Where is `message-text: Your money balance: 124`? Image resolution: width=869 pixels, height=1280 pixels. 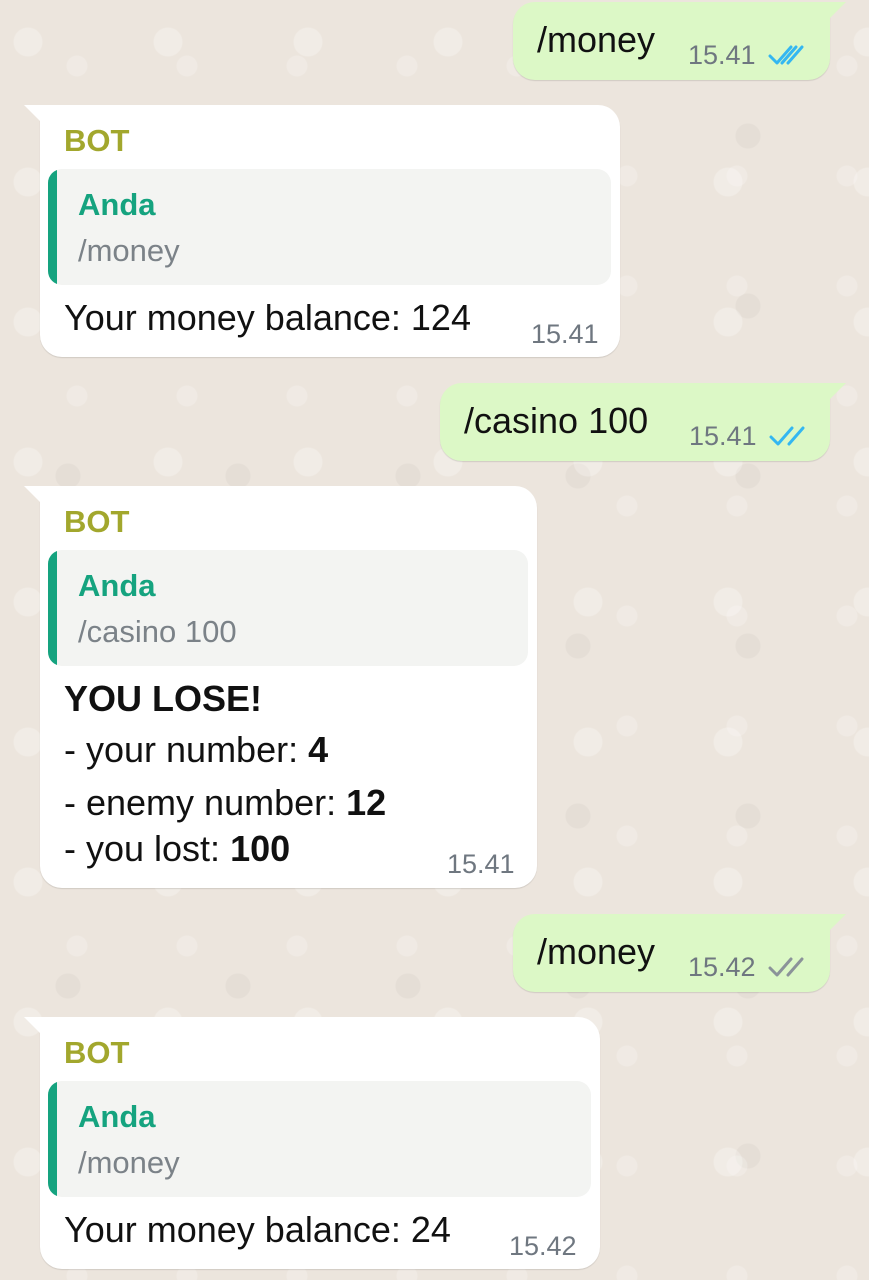
message-text: Your money balance: 124 is located at coordinates (267, 317).